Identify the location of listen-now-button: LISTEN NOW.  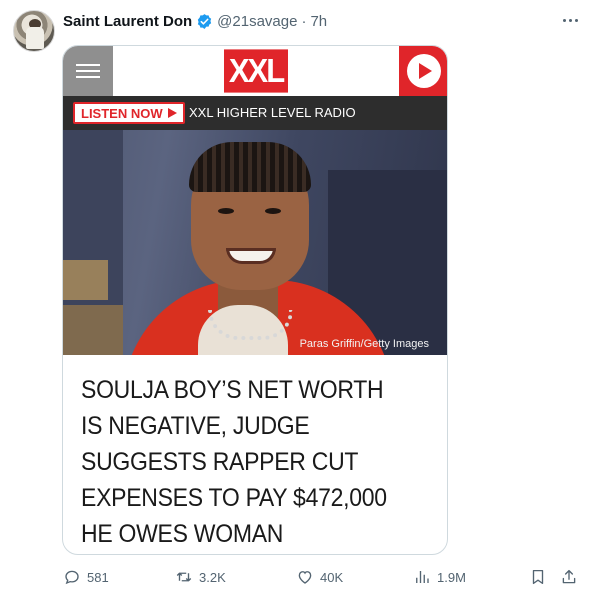
(129, 113).